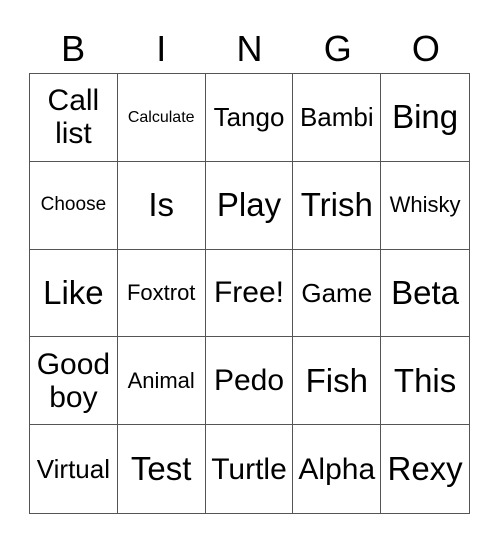 Image resolution: width=500 pixels, height=544 pixels. I want to click on bingo-cell: Is, so click(161, 205).